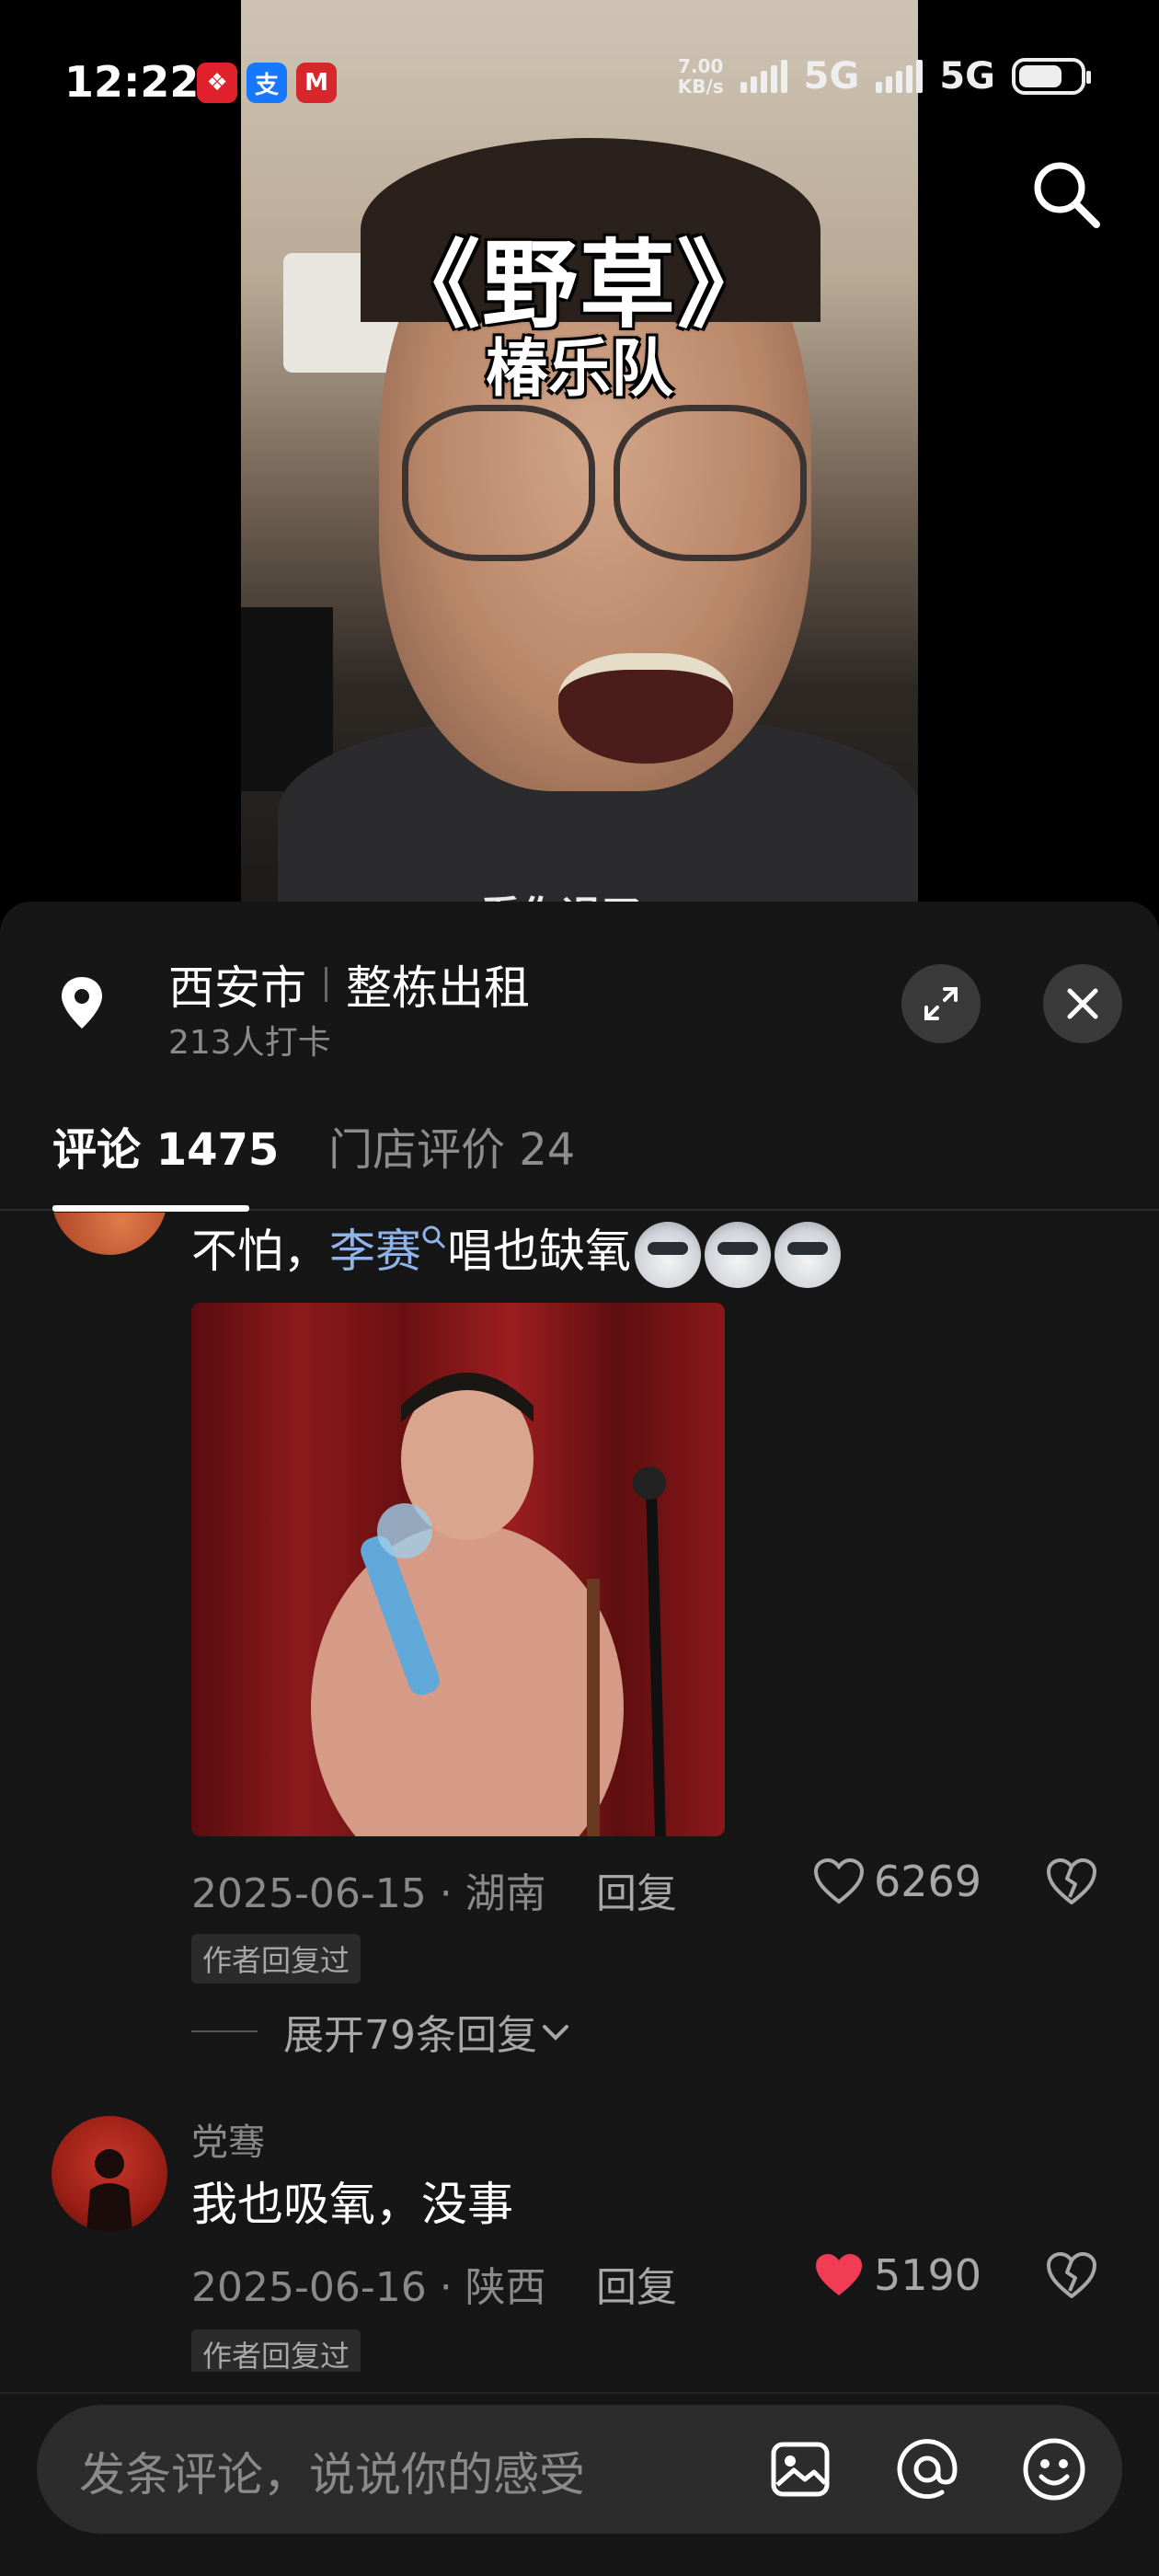 This screenshot has width=1159, height=2576. I want to click on like-count: 6269, so click(928, 1881).